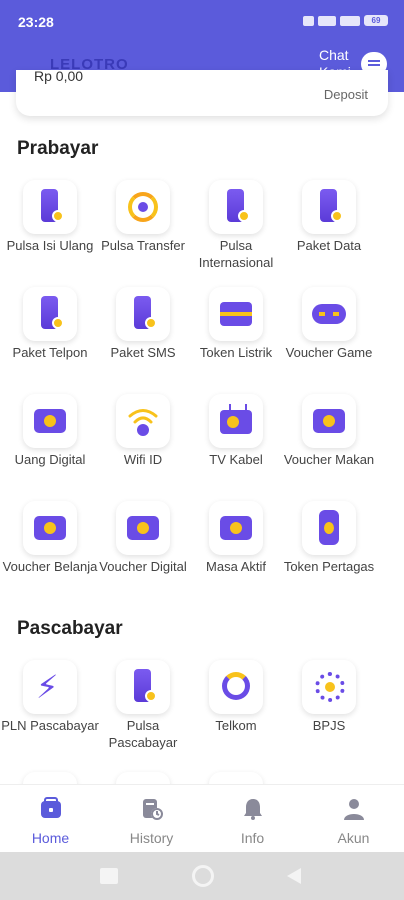  I want to click on history-icon, so click(152, 809).